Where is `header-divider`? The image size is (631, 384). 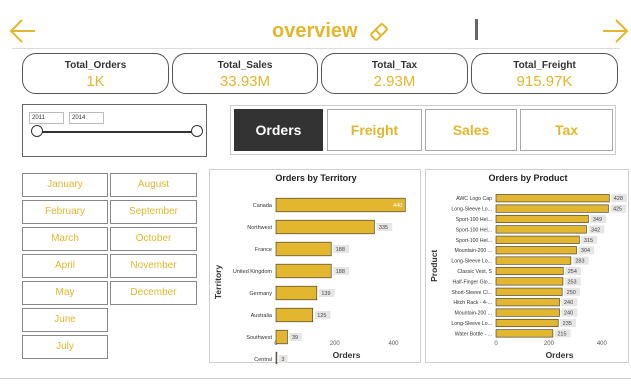 header-divider is located at coordinates (316, 48).